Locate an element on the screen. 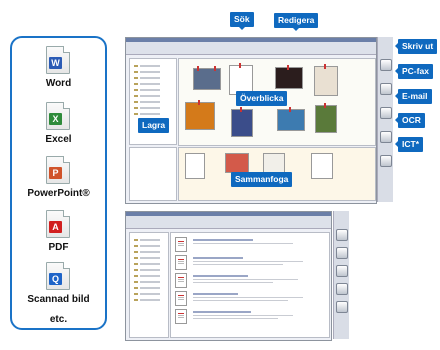 The height and width of the screenshot is (350, 440). etc-label: etc. is located at coordinates (58, 319).